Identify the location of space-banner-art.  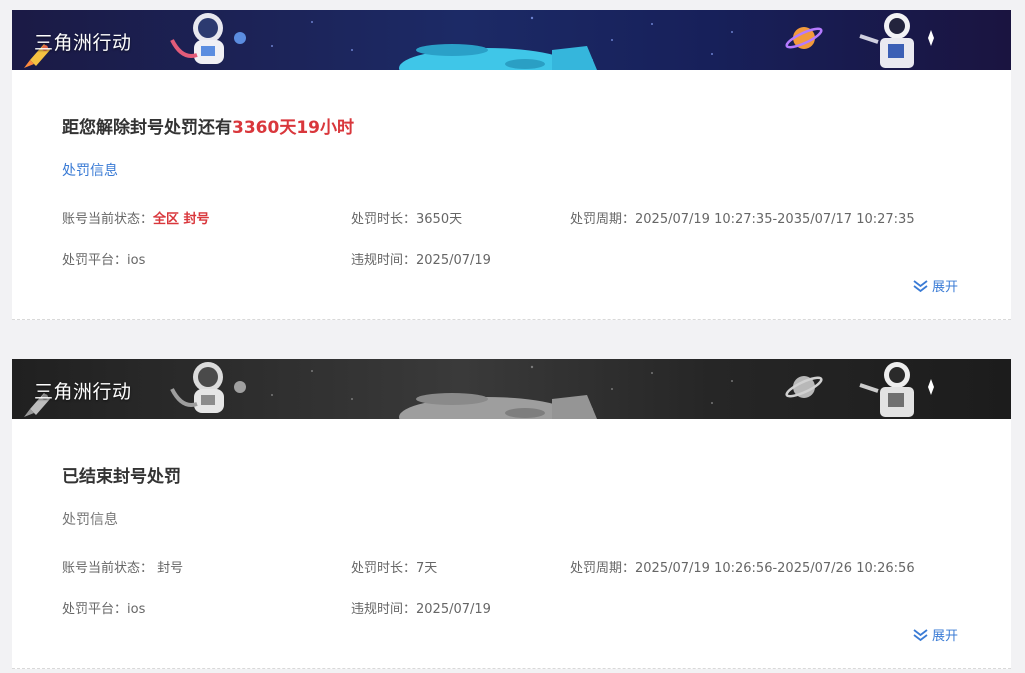
(511, 40).